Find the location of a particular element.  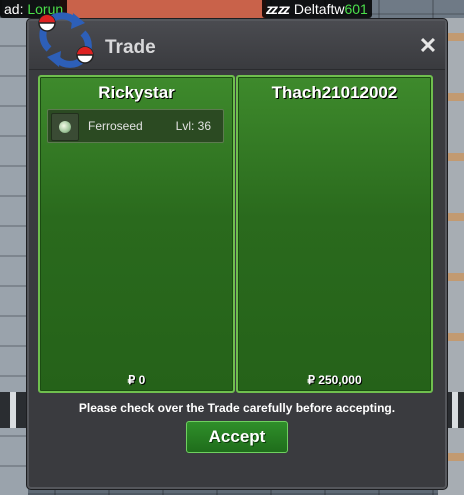

trade-titlebar: Trade ✕ is located at coordinates (237, 41).